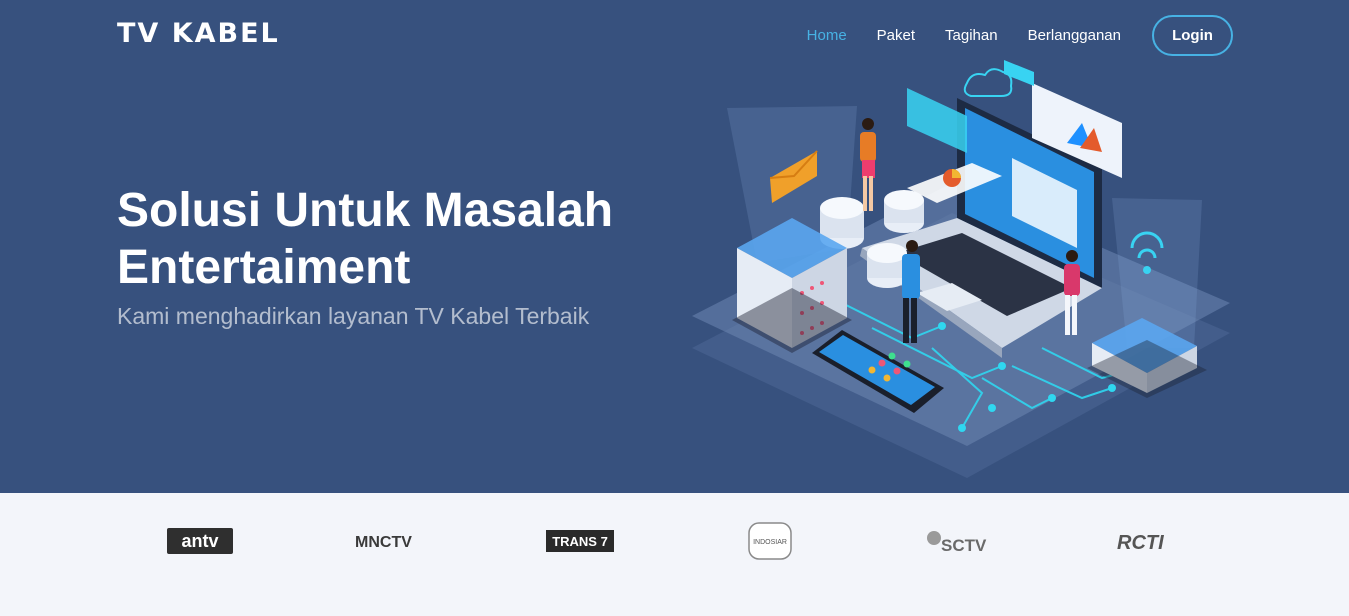 The image size is (1349, 616). I want to click on client-logo-rcti-text: RCTI, so click(1140, 542).